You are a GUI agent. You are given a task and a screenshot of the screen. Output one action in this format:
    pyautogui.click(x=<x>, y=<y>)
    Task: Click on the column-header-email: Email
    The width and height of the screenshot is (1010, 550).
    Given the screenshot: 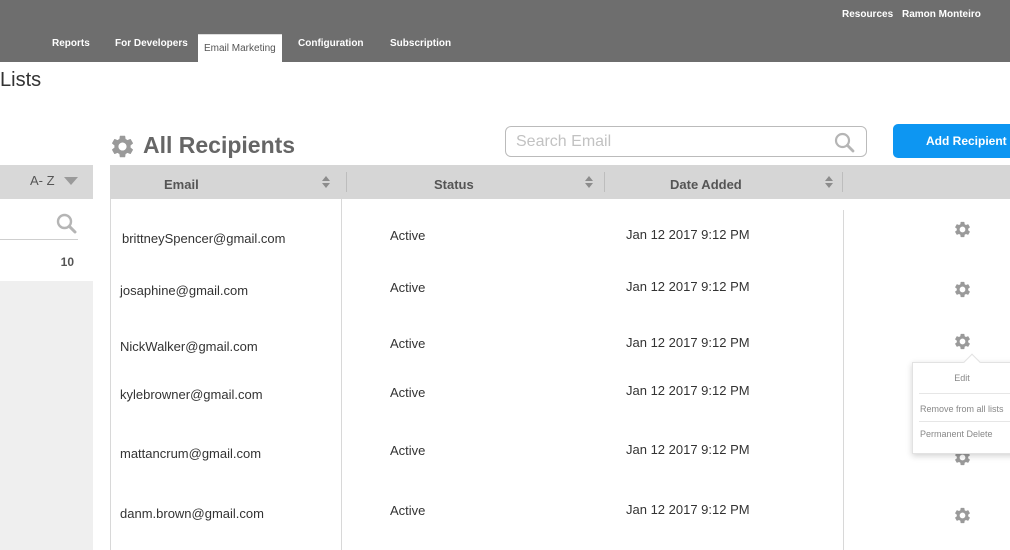 What is the action you would take?
    pyautogui.click(x=181, y=184)
    